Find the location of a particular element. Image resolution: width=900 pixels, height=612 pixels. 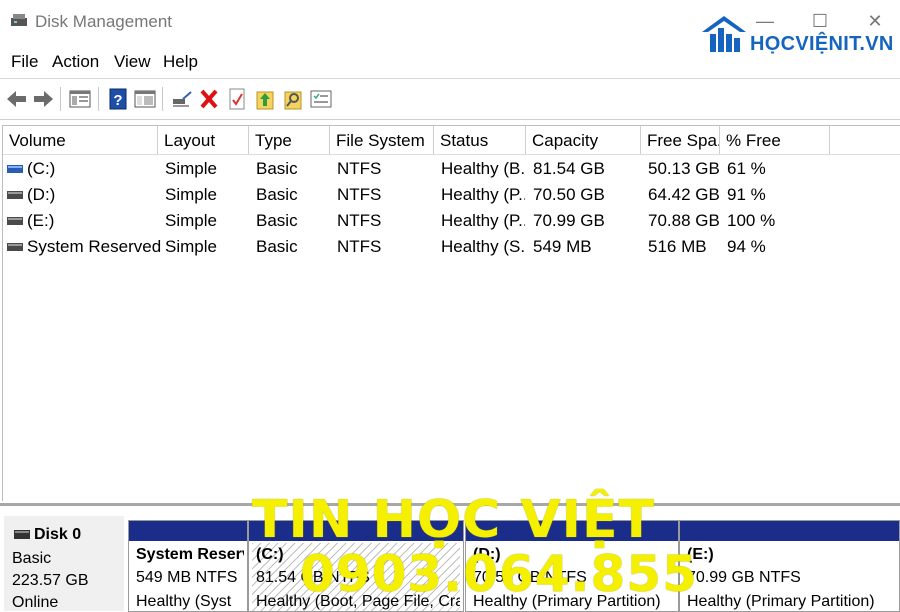

column-header-status: Status is located at coordinates (480, 140).